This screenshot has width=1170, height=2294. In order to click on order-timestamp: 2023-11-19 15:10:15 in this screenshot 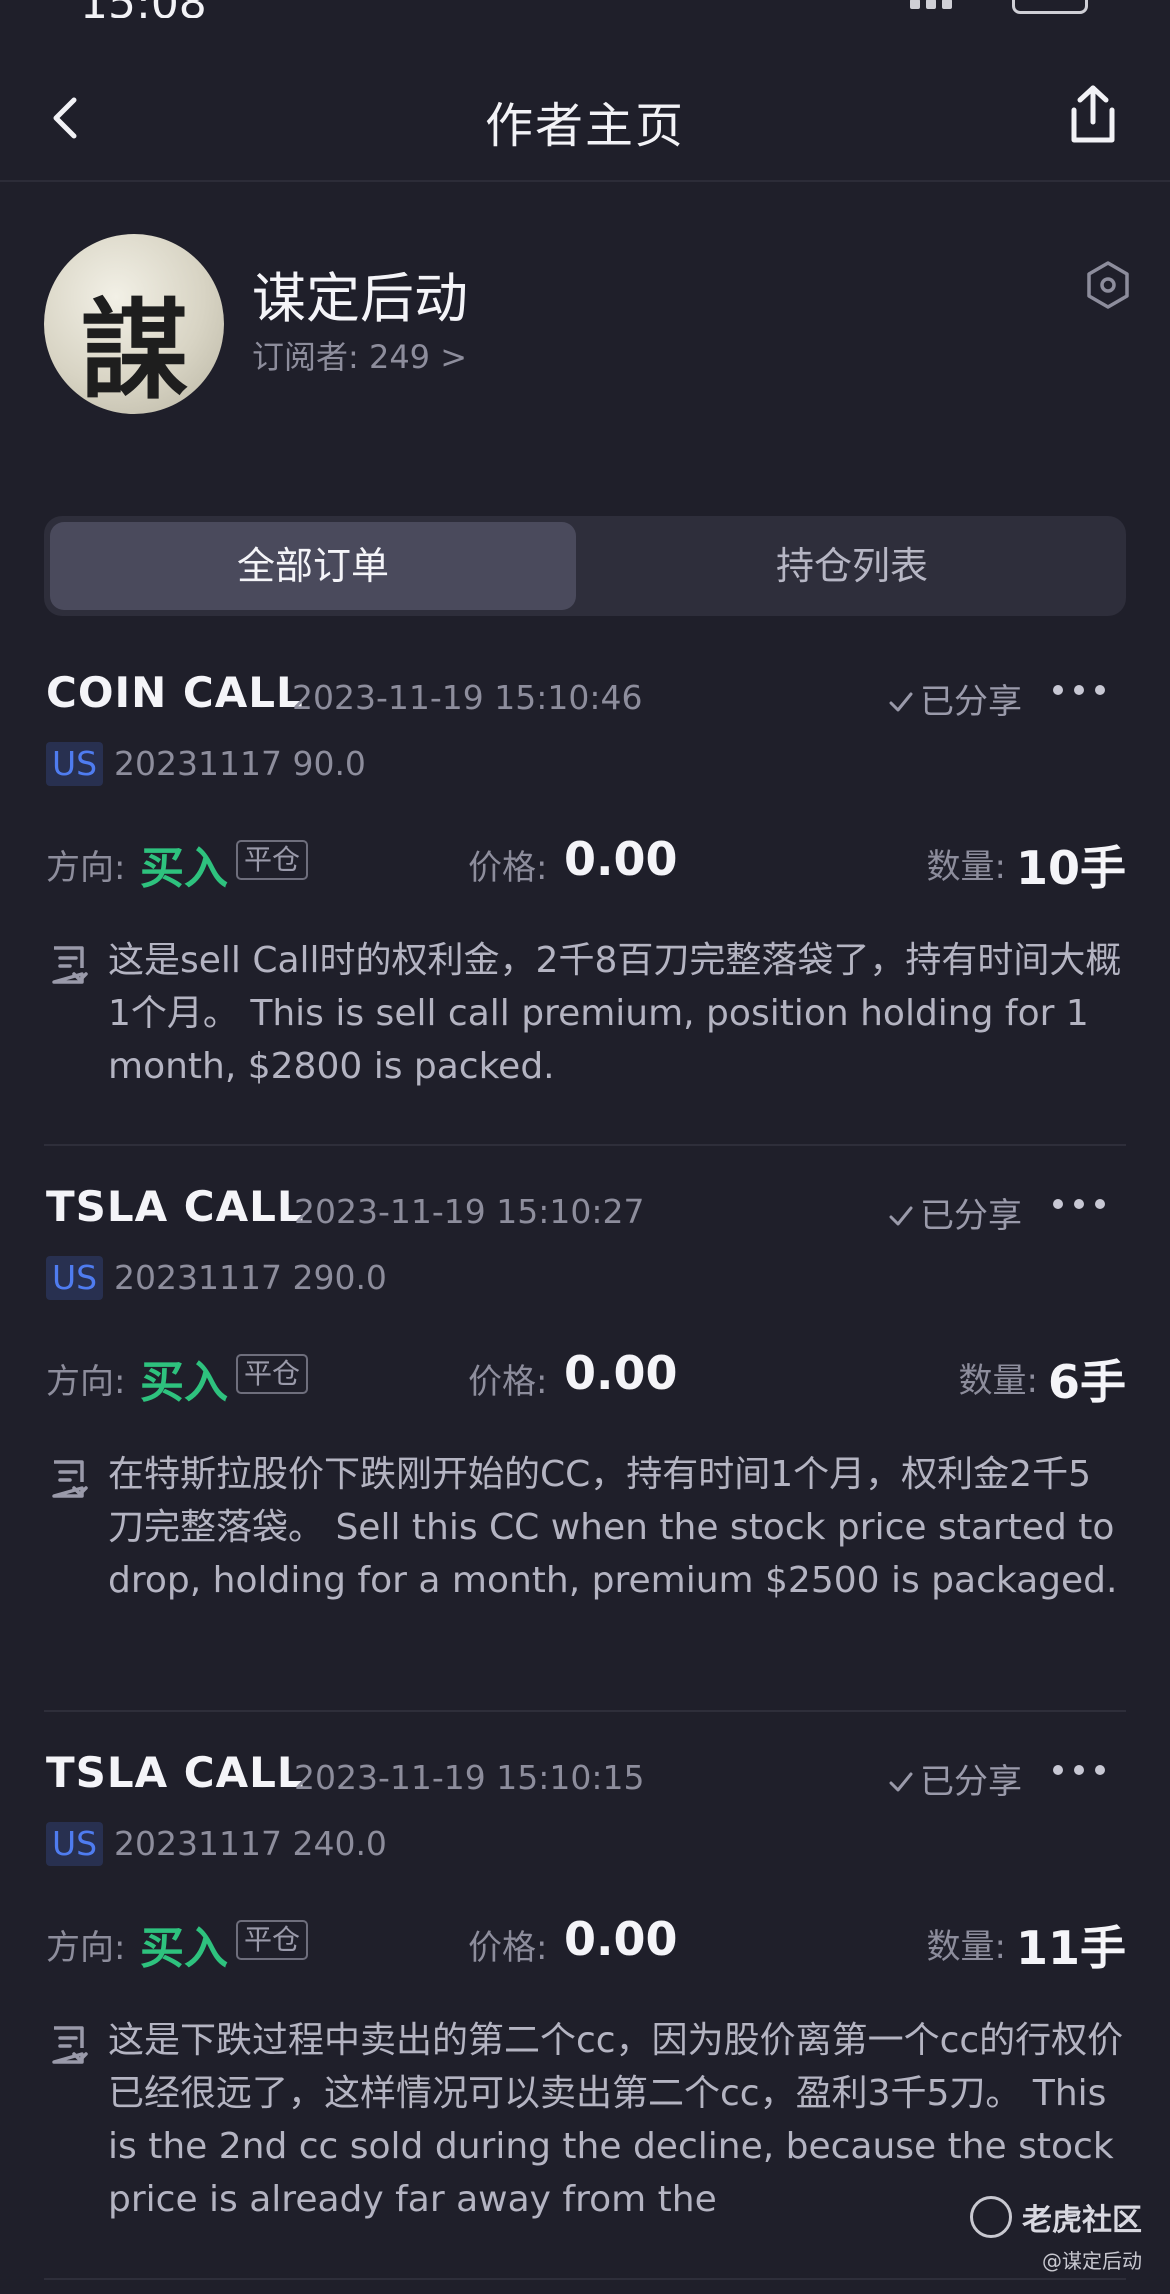, I will do `click(469, 1777)`.